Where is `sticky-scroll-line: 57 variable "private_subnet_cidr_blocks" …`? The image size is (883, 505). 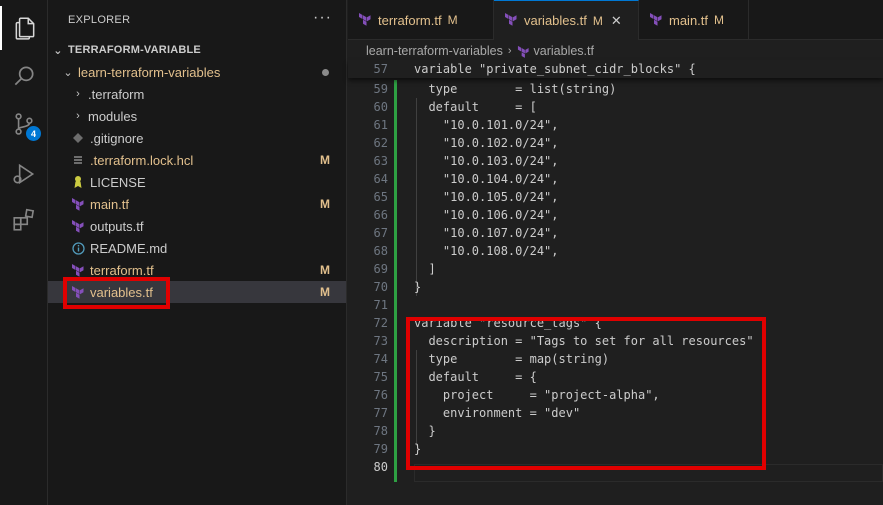
sticky-scroll-line: 57 variable "private_subnet_cidr_blocks" … is located at coordinates (615, 69).